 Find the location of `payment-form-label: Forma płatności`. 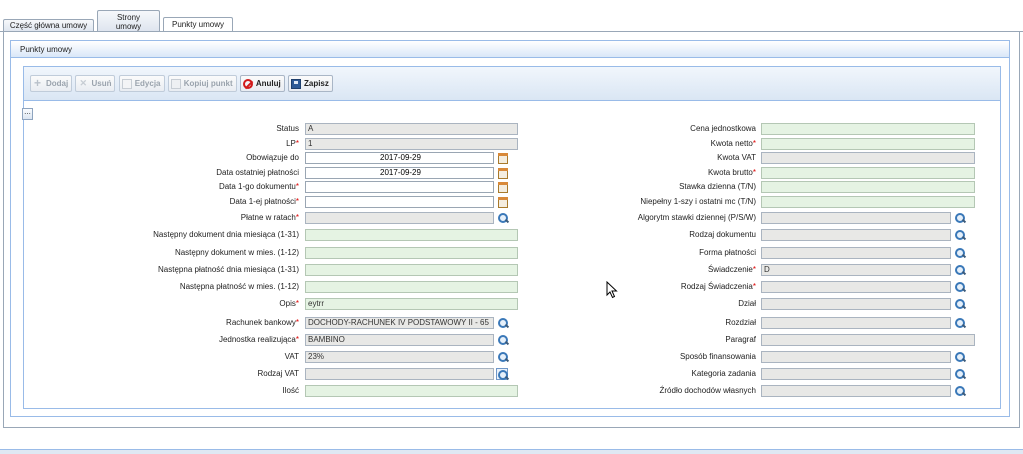

payment-form-label: Forma płatności is located at coordinates (727, 252).